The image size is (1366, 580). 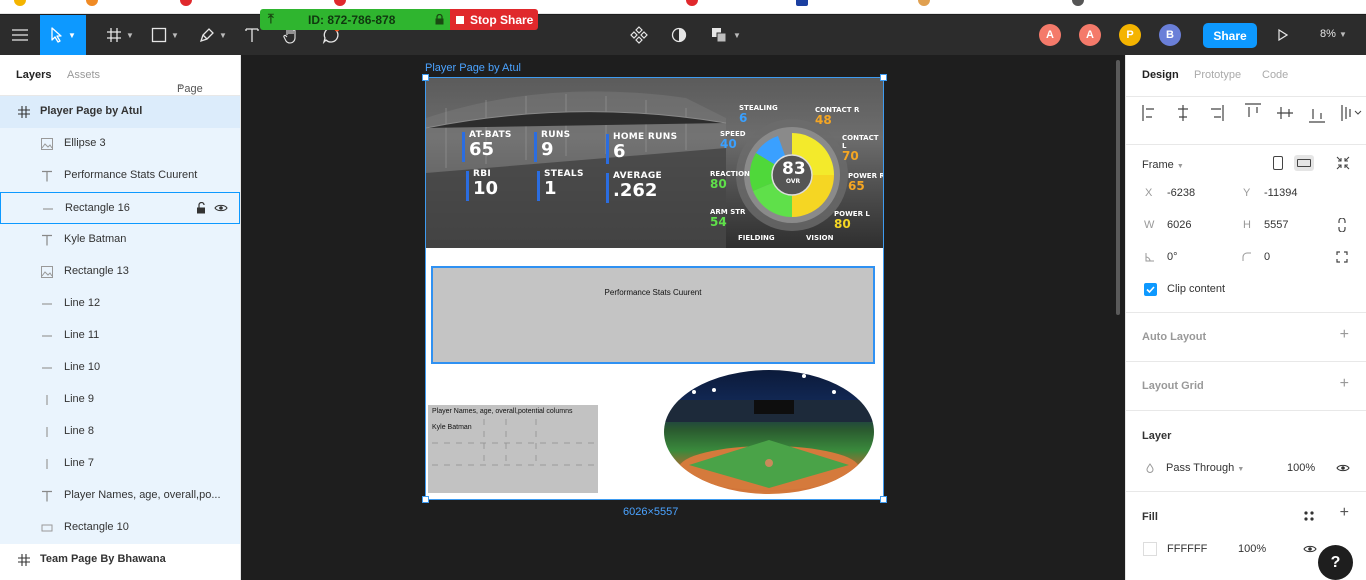 I want to click on frame-preset-dropdown: Frame ▼, so click(x=1163, y=165).